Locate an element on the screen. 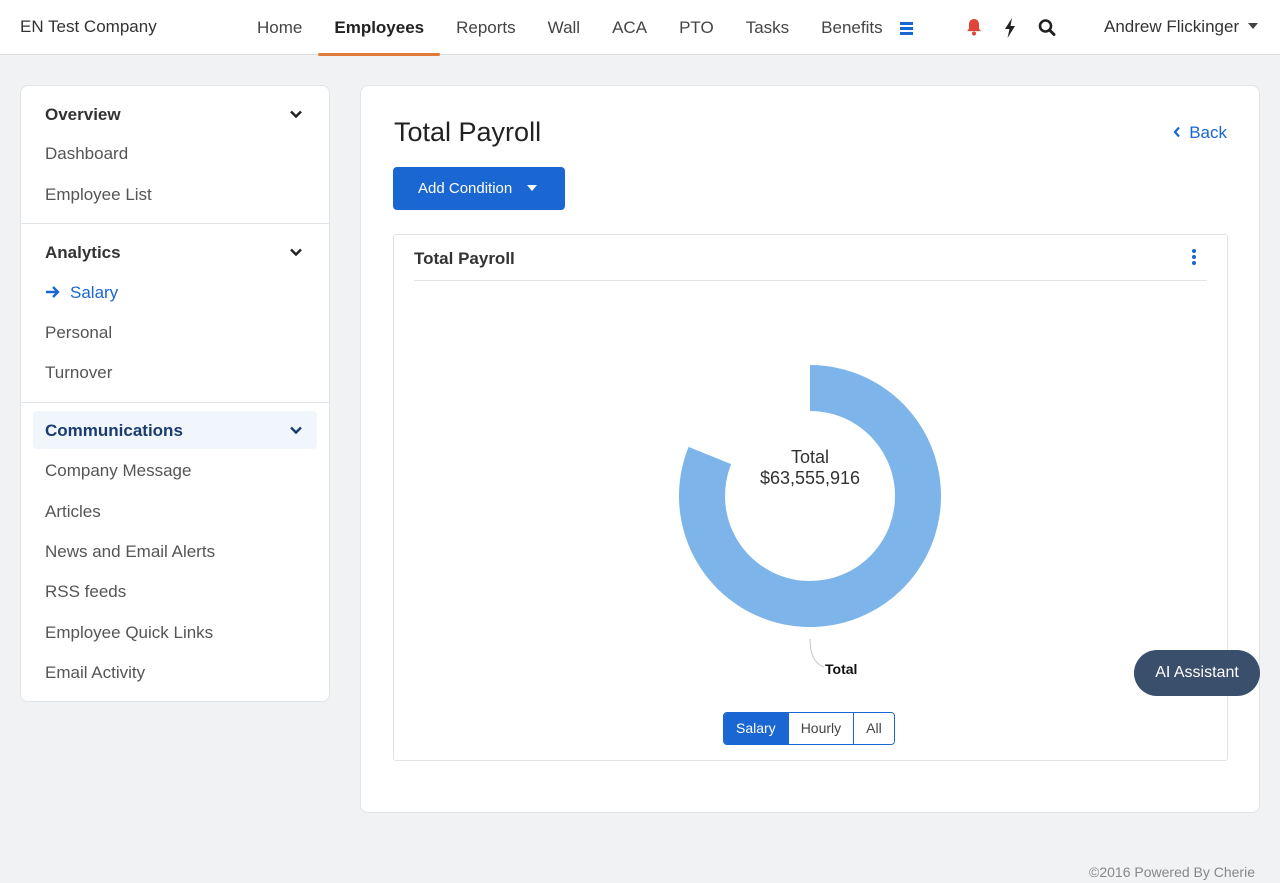  nav-home: Home is located at coordinates (279, 27).